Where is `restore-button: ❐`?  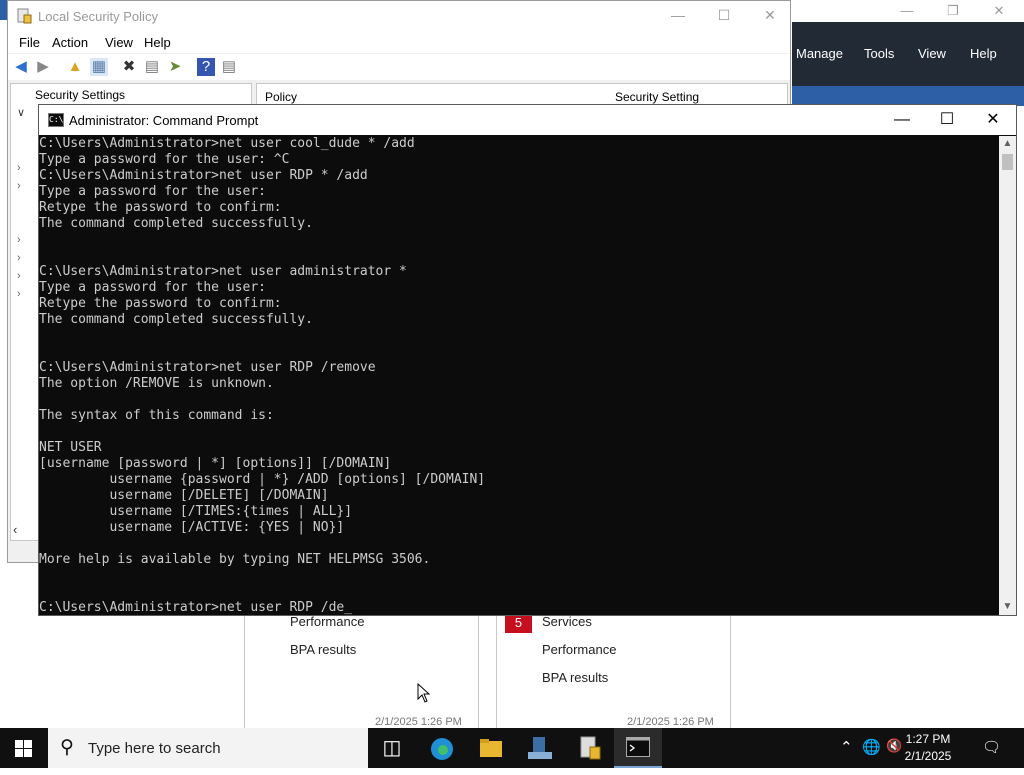
restore-button: ❐ is located at coordinates (953, 11).